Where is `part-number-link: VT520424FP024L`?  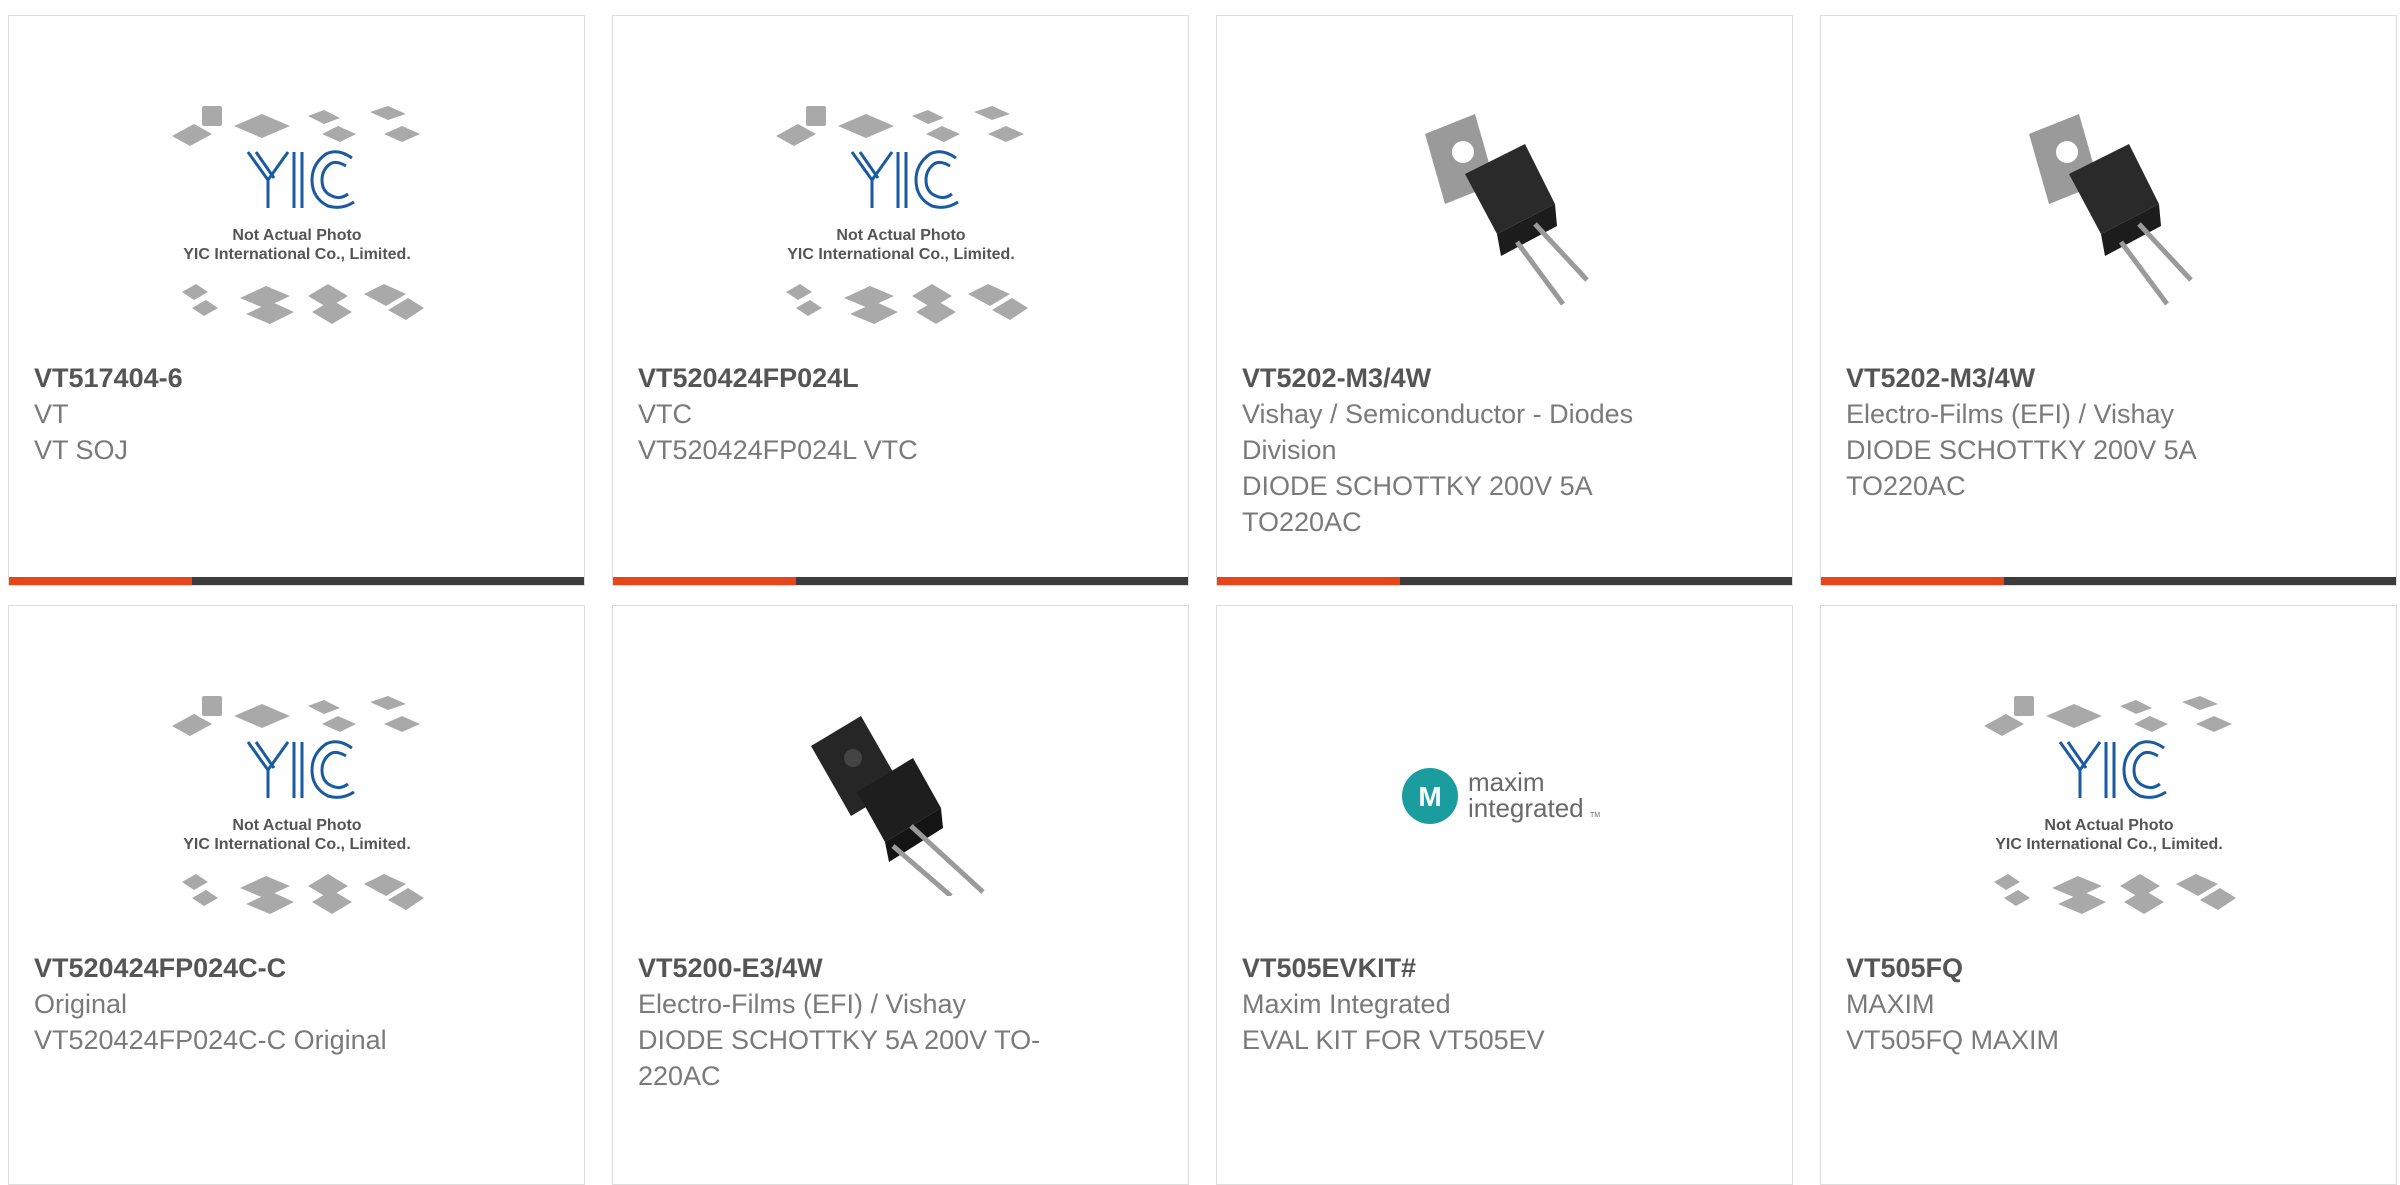 part-number-link: VT520424FP024L is located at coordinates (883, 378).